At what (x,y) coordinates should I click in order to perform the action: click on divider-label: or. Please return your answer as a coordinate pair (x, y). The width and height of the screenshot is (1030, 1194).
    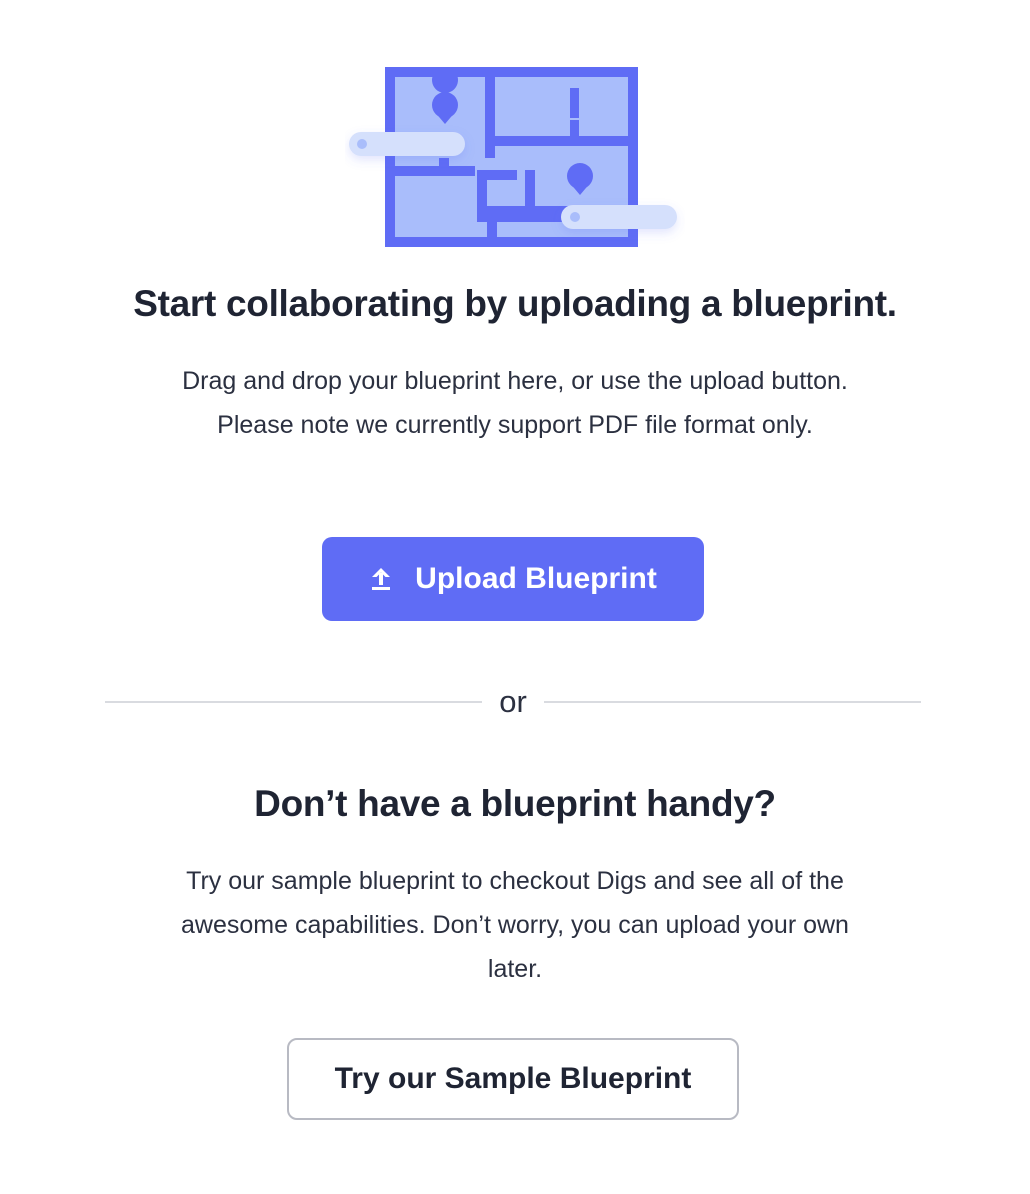
    Looking at the image, I should click on (513, 701).